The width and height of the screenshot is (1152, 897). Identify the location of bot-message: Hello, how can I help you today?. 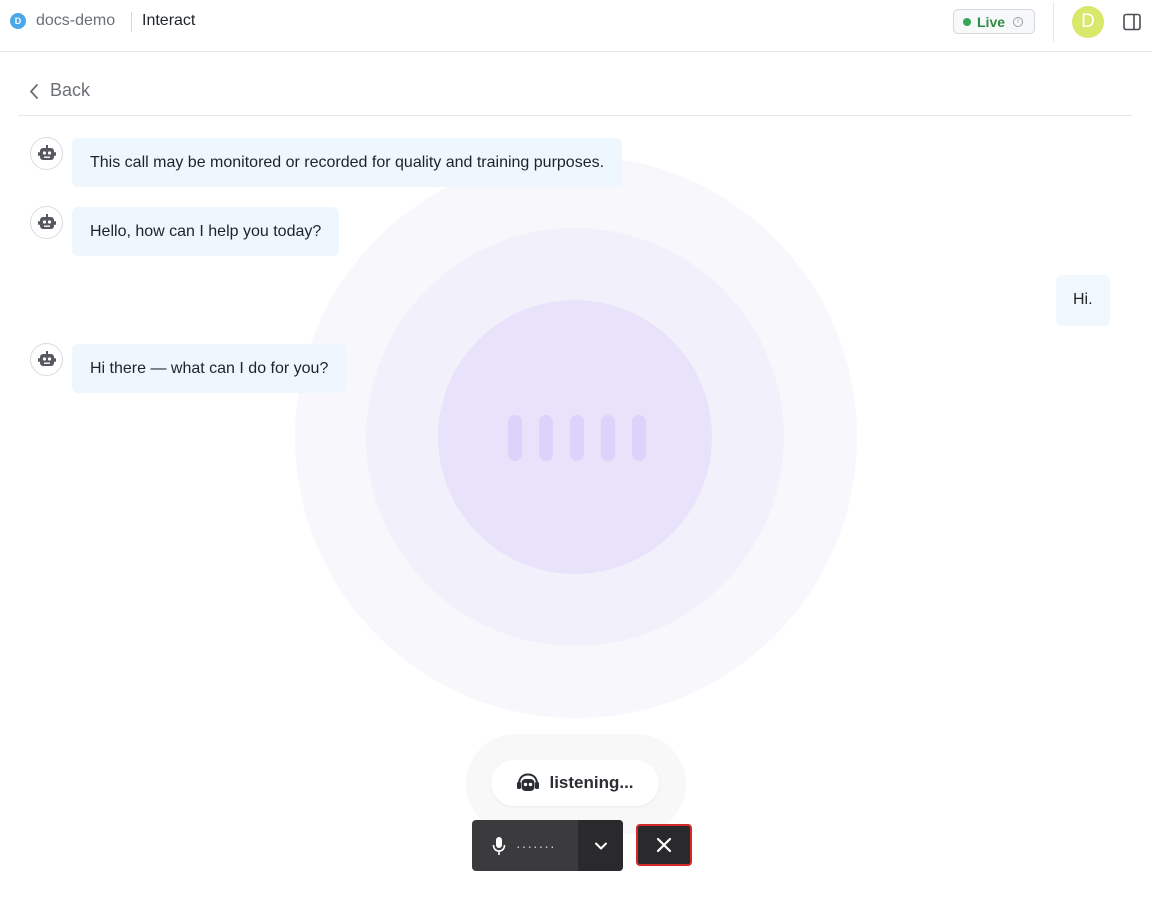
(185, 231).